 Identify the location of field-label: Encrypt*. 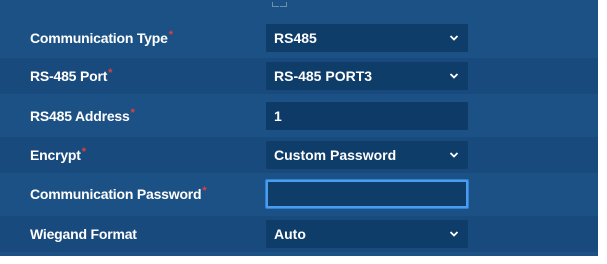
(58, 155).